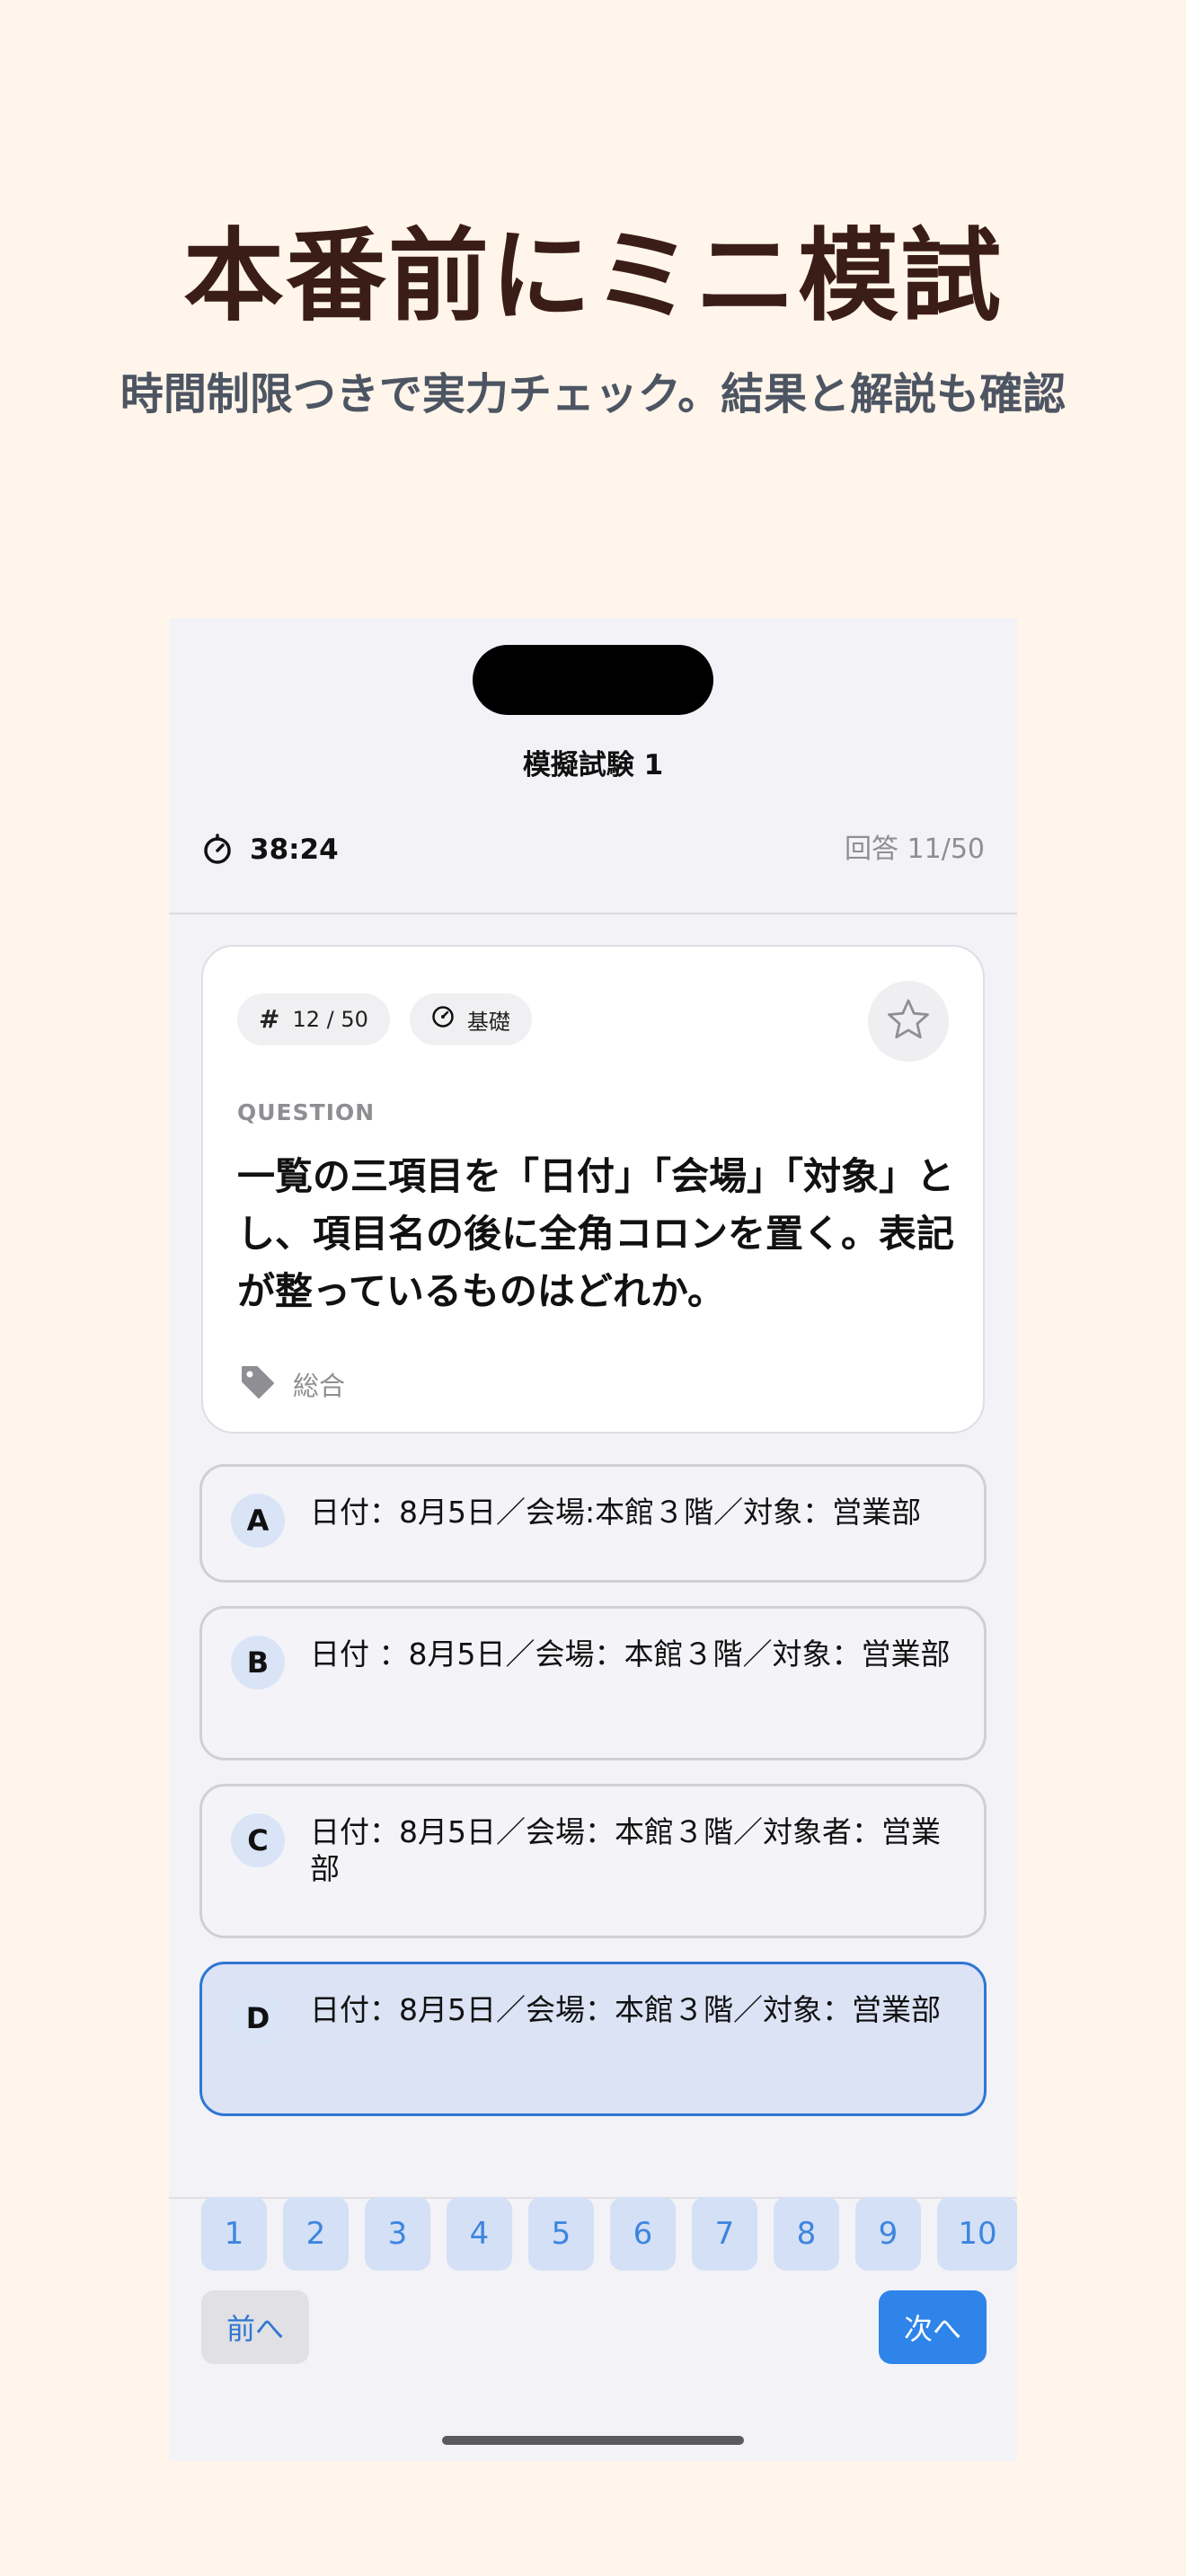 This screenshot has height=2576, width=1186. What do you see at coordinates (806, 2234) in the screenshot?
I see `page-button-8: 8` at bounding box center [806, 2234].